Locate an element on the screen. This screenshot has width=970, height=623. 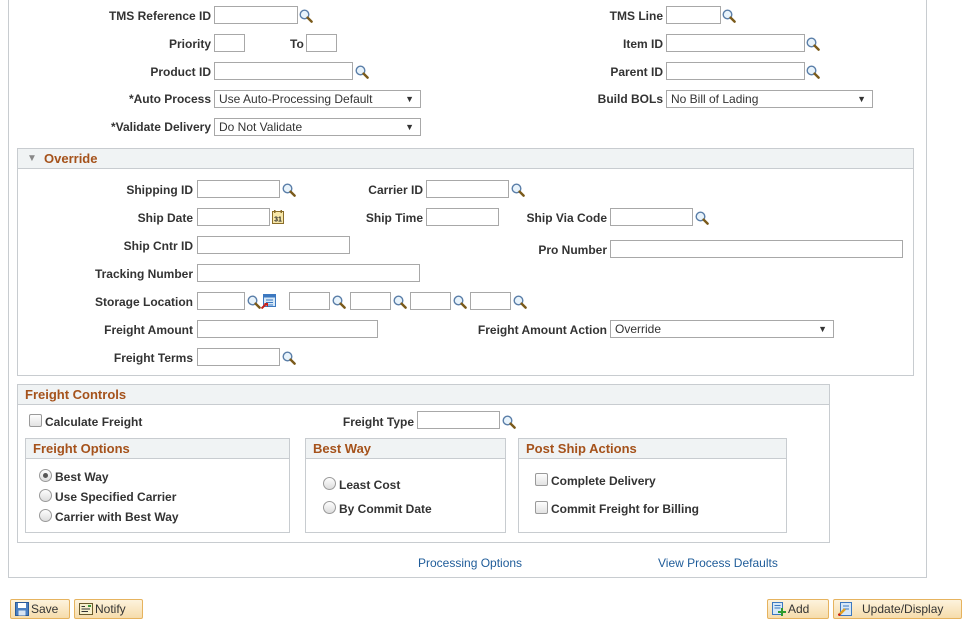
complete-delivery-label: Complete Delivery is located at coordinates (603, 481).